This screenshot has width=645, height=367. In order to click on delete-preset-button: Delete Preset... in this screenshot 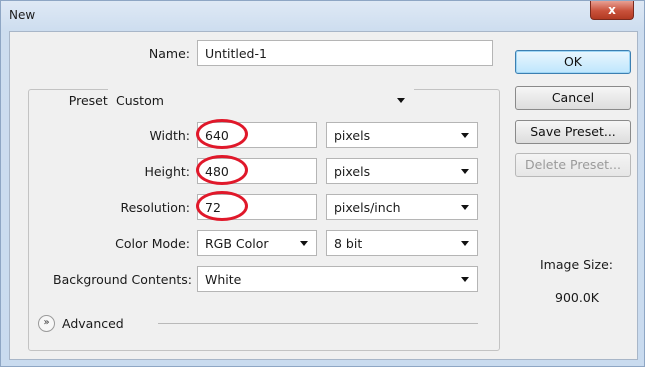, I will do `click(573, 165)`.